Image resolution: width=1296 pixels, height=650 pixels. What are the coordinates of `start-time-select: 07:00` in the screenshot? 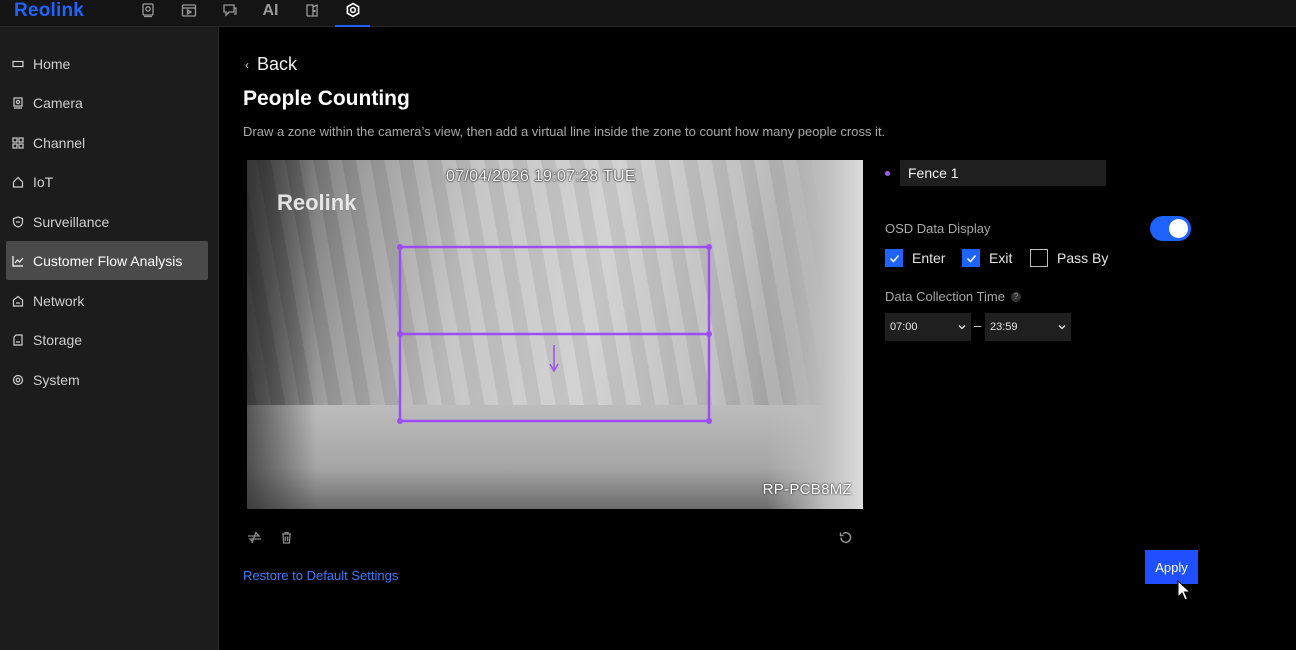 It's located at (928, 327).